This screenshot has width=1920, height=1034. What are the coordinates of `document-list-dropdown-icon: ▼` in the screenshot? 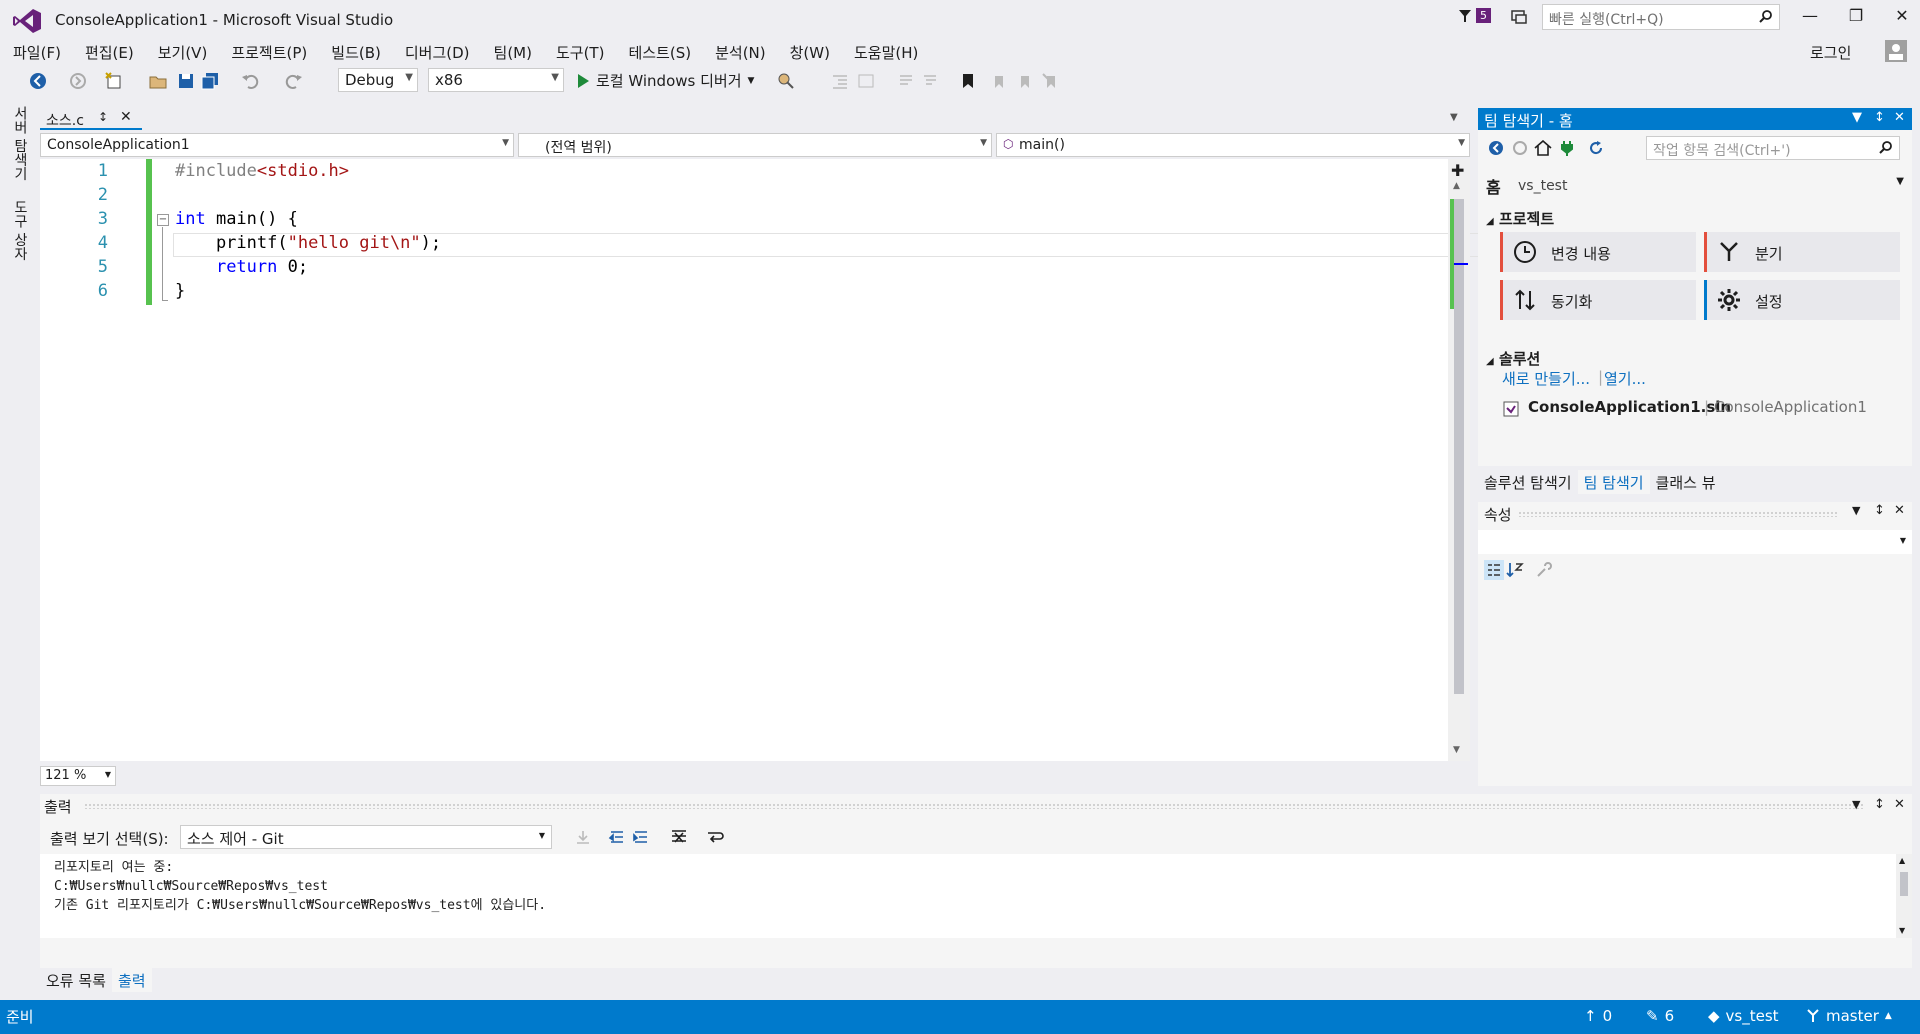 It's located at (1454, 117).